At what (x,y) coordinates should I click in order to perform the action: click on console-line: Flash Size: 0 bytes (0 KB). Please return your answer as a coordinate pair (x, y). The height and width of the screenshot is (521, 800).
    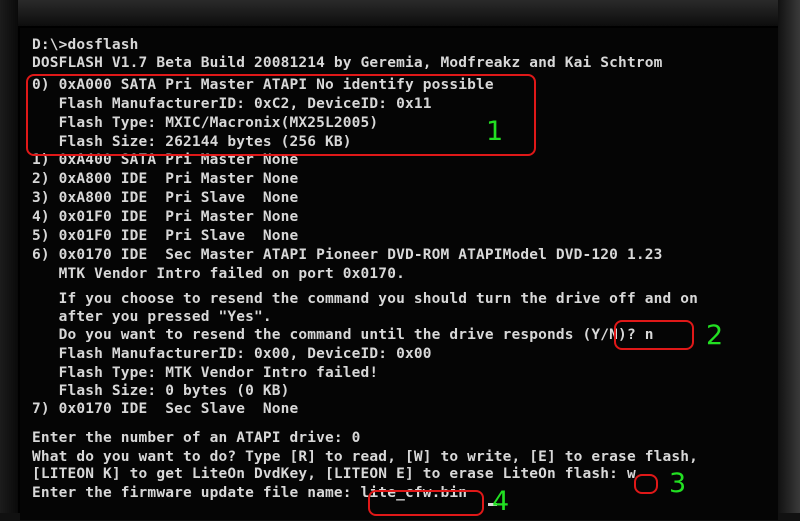
    Looking at the image, I should click on (161, 391).